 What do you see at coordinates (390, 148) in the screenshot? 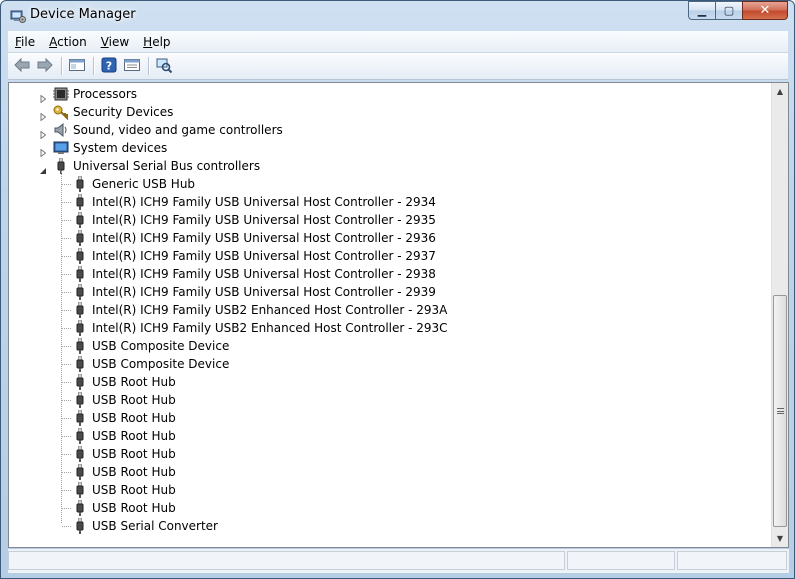
I see `tree-category-item: System devices` at bounding box center [390, 148].